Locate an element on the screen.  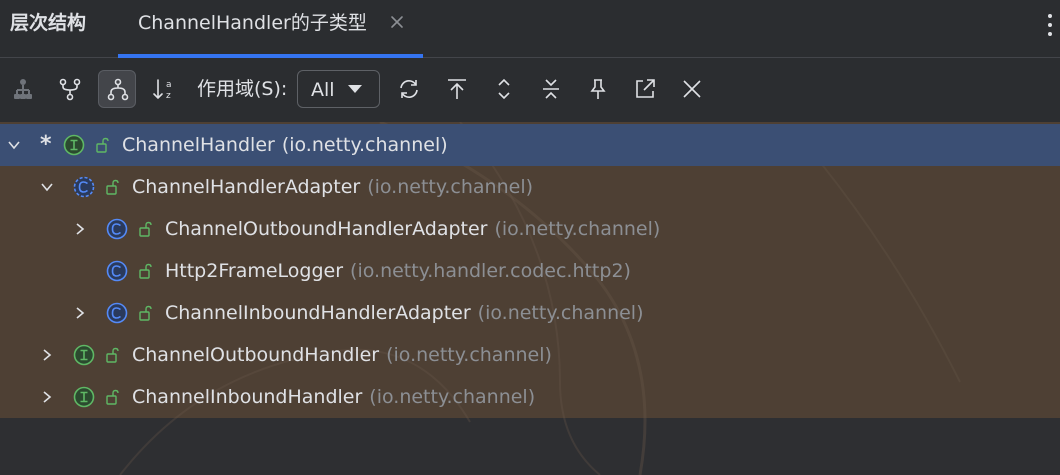
subtypes-hierarchy-button is located at coordinates (117, 89).